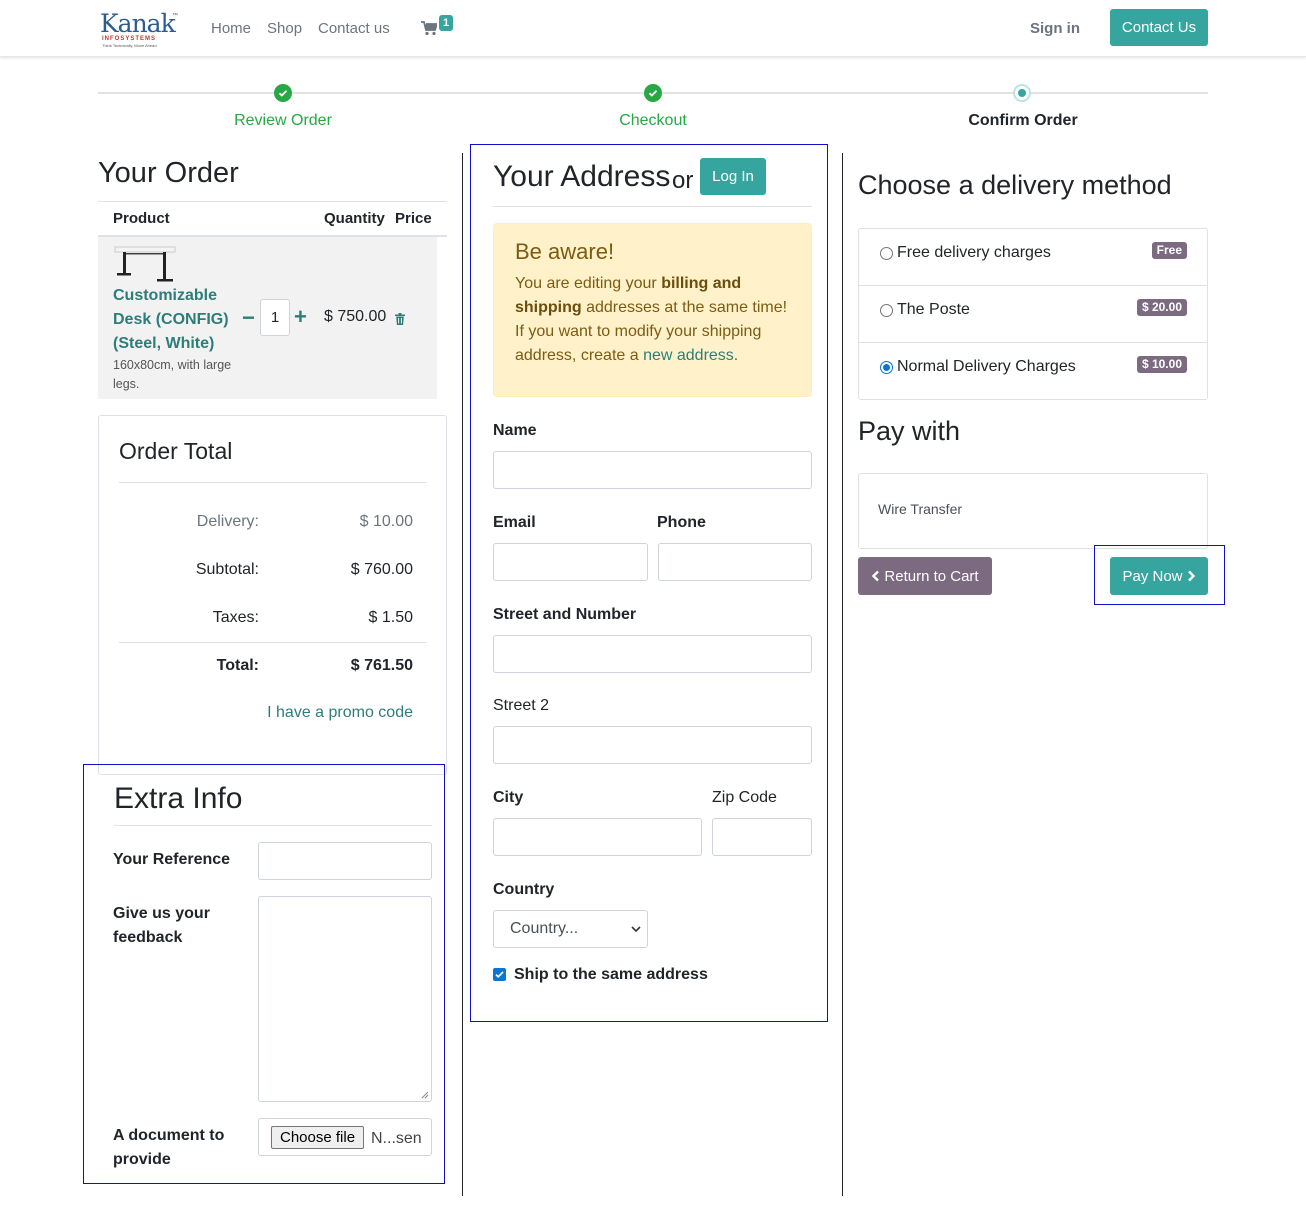  I want to click on new-address-link: new address, so click(688, 355).